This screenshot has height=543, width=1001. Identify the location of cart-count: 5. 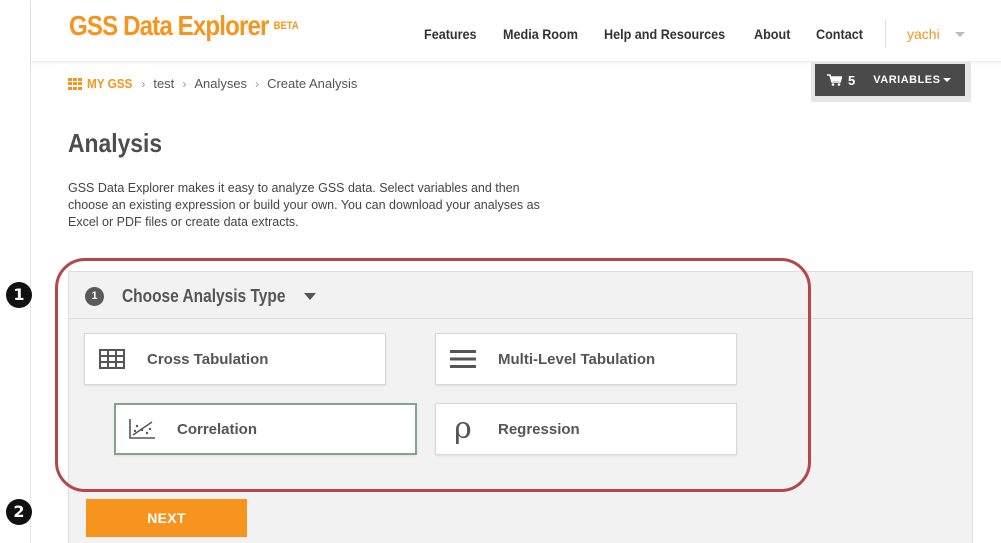
(852, 80).